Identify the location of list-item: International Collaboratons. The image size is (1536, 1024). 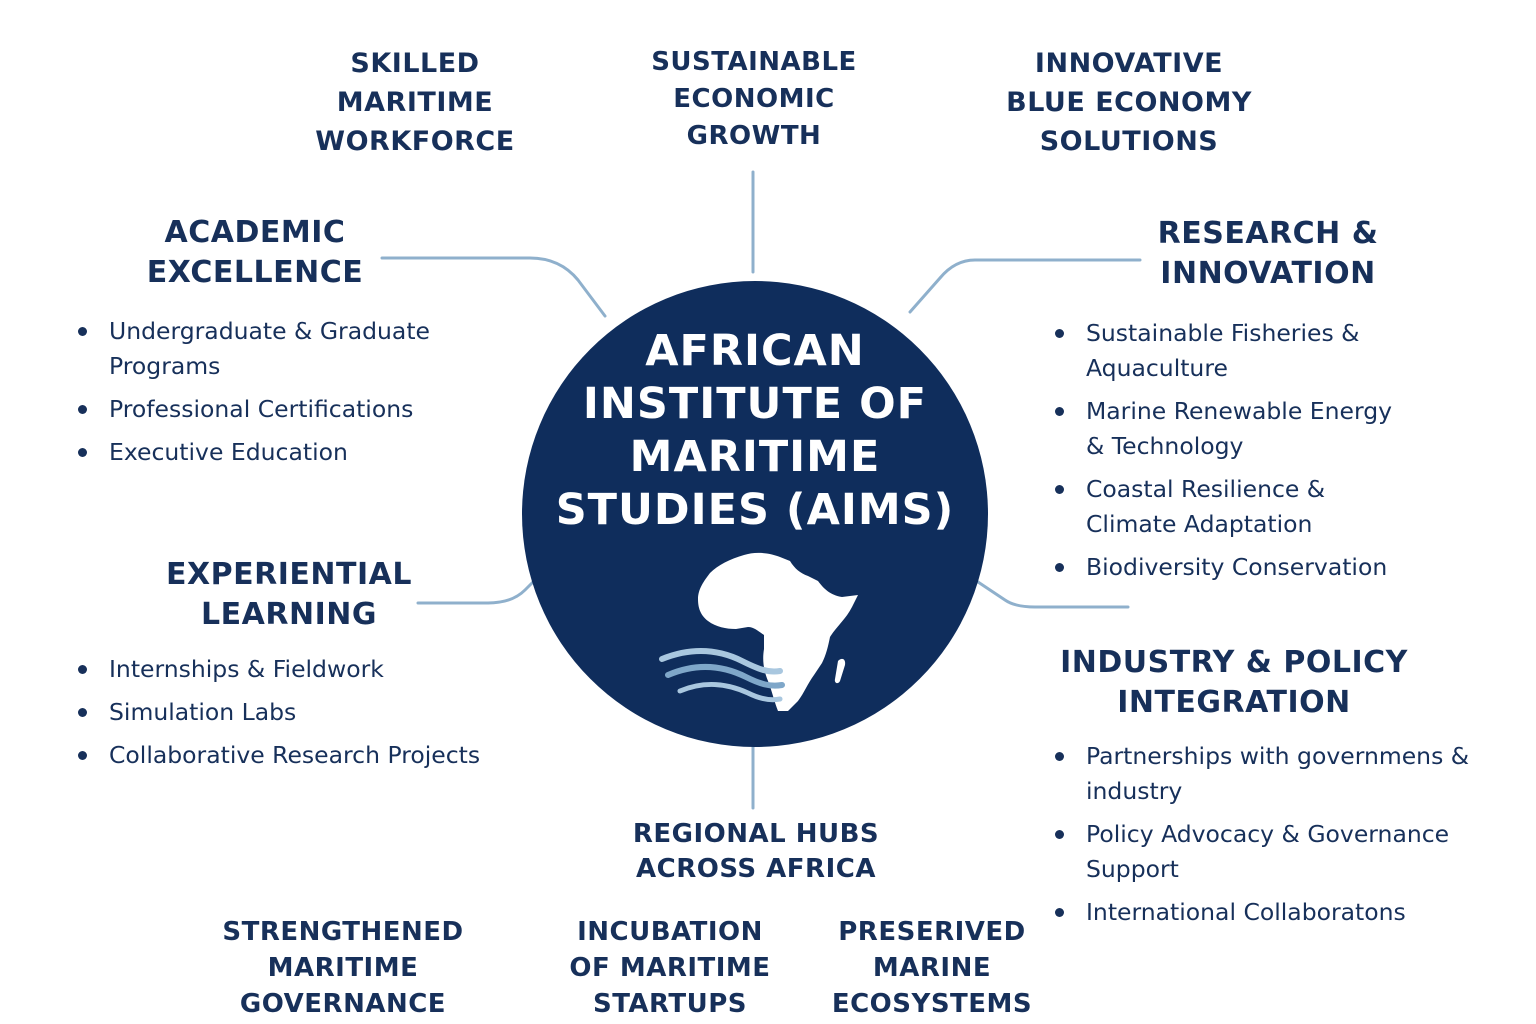
(1262, 912).